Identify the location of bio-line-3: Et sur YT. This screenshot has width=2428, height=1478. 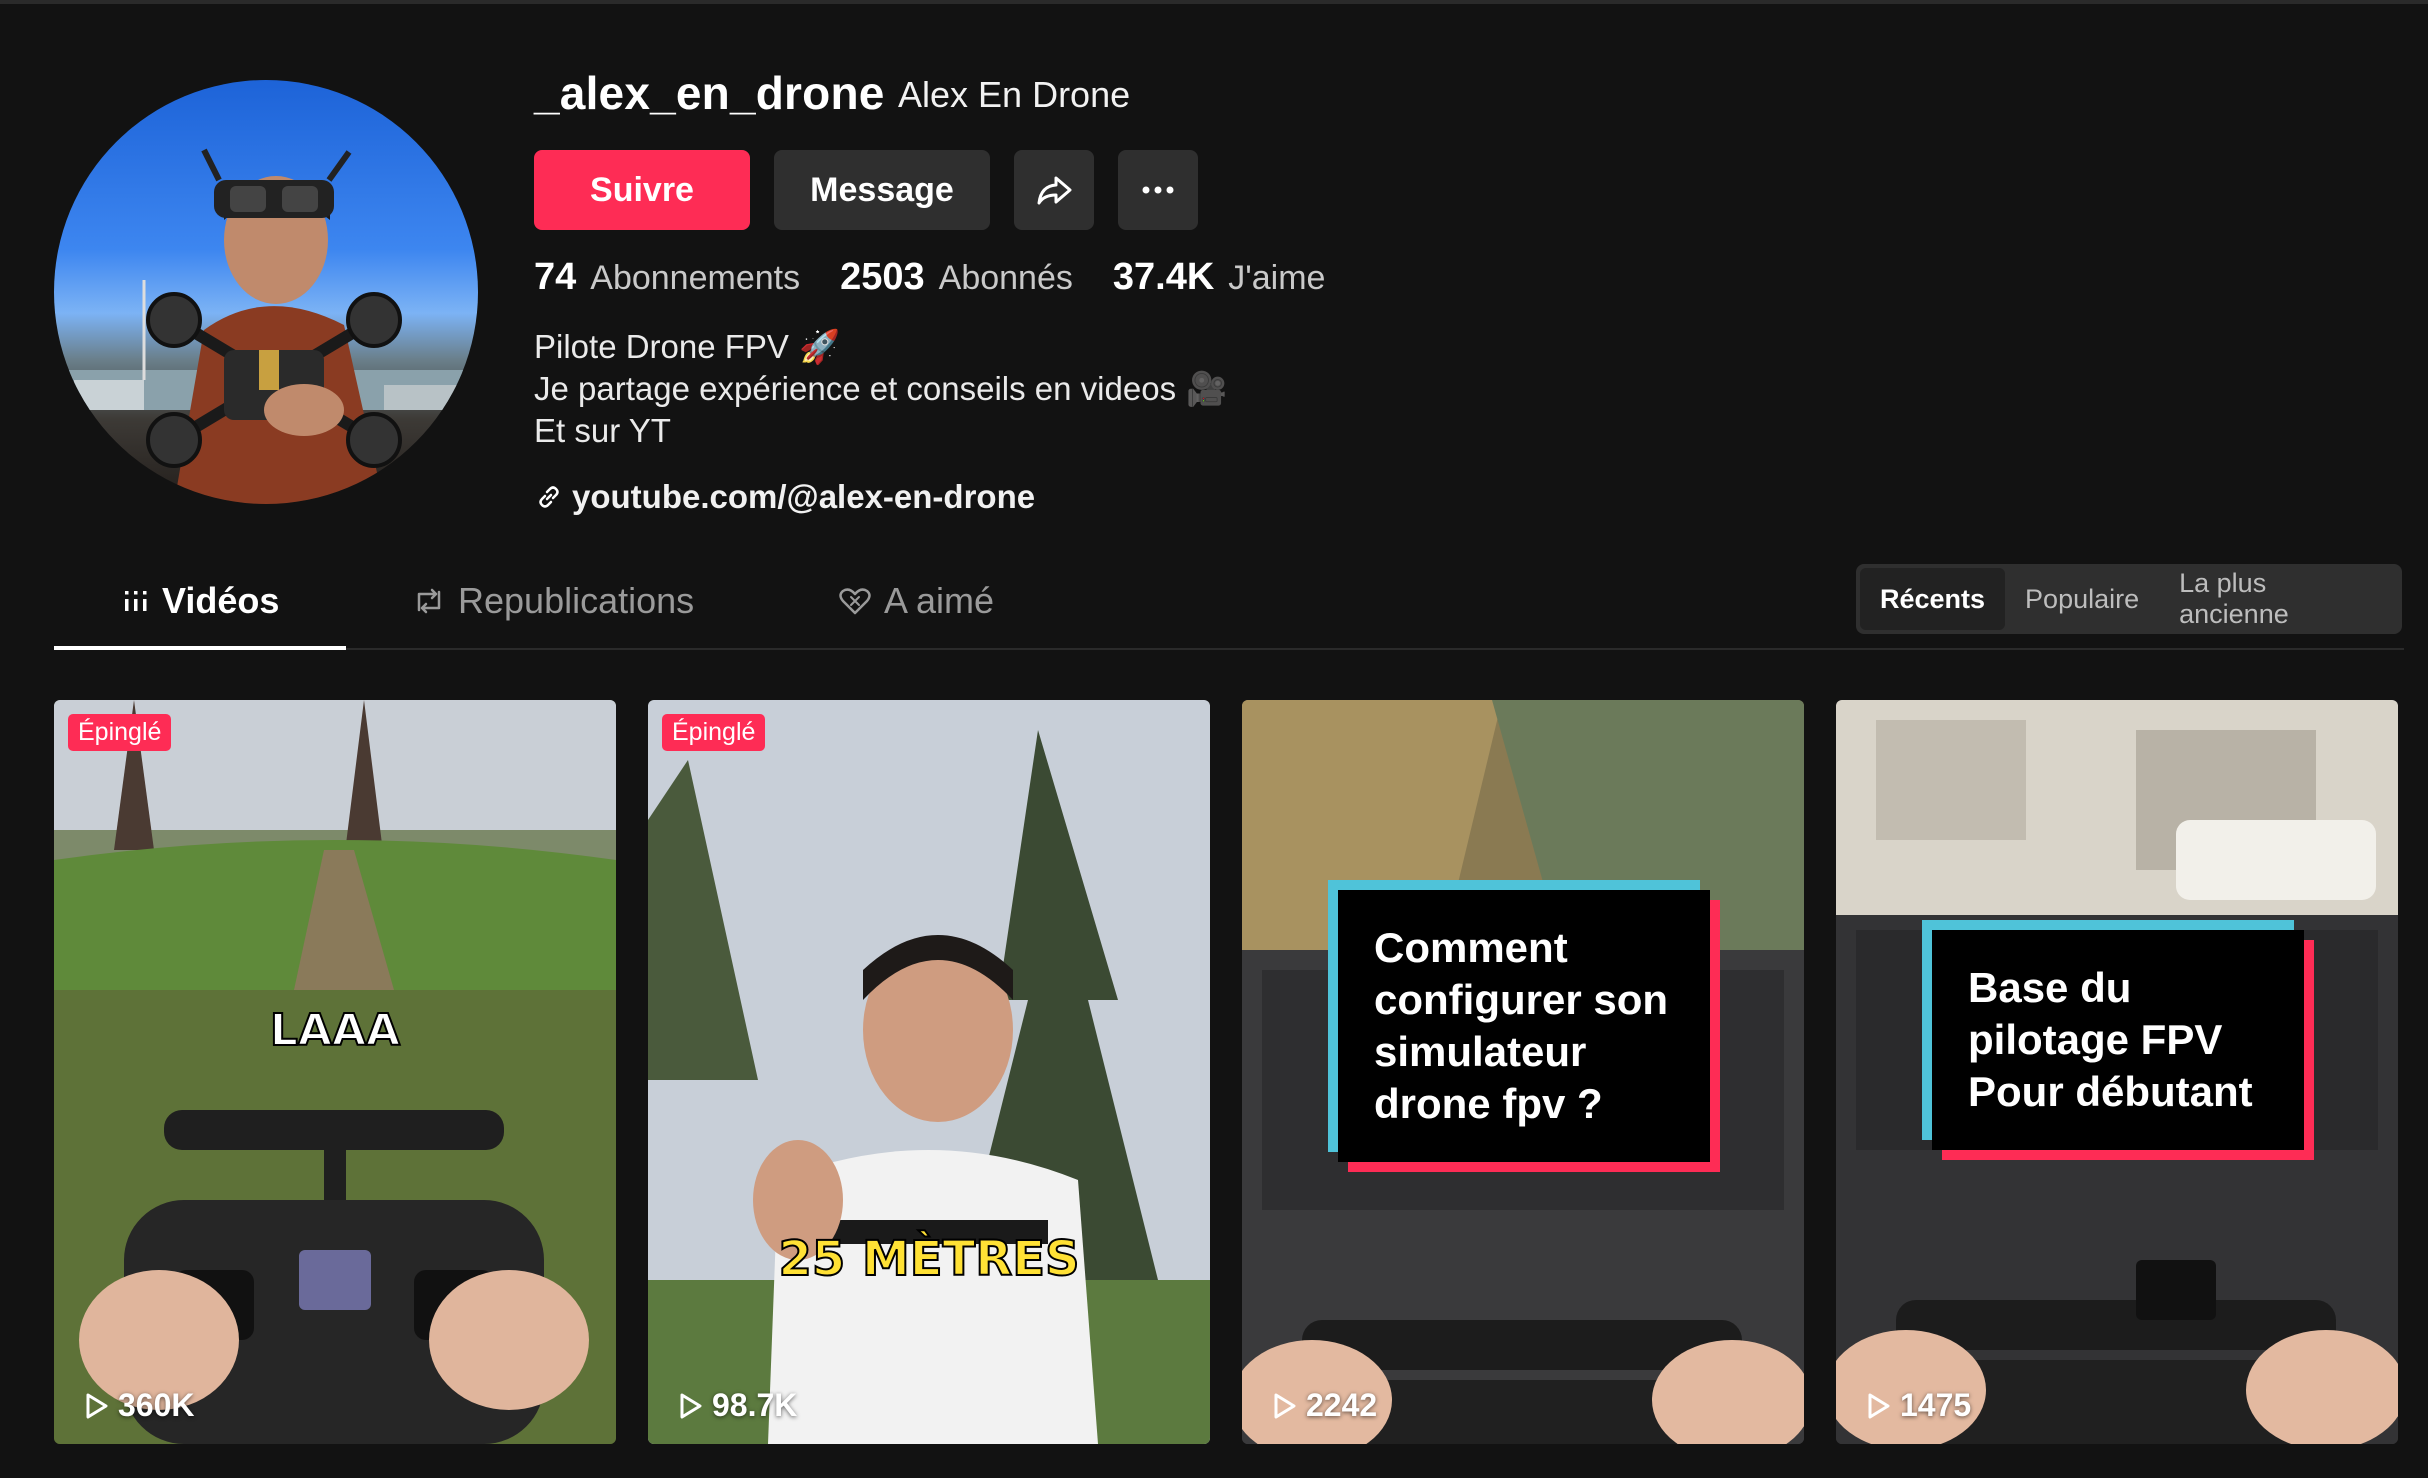
(602, 430).